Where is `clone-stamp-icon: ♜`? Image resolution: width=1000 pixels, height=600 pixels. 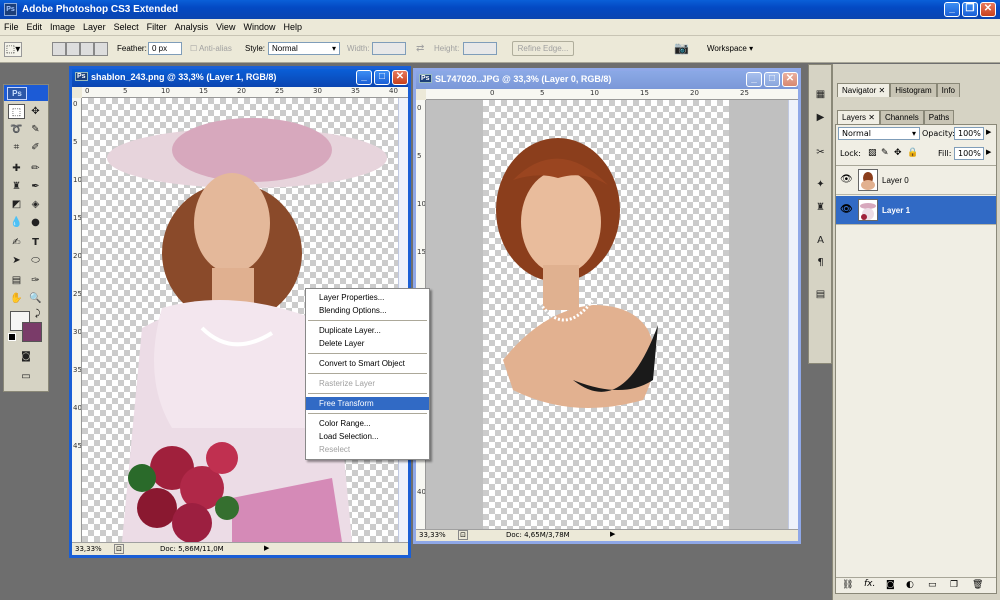 clone-stamp-icon: ♜ is located at coordinates (16, 186).